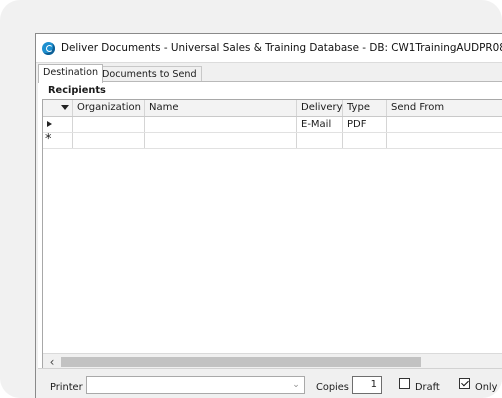 The width and height of the screenshot is (502, 398). I want to click on footer-bar: Printer ⌄ Copies 1 Draft Only, so click(270, 383).